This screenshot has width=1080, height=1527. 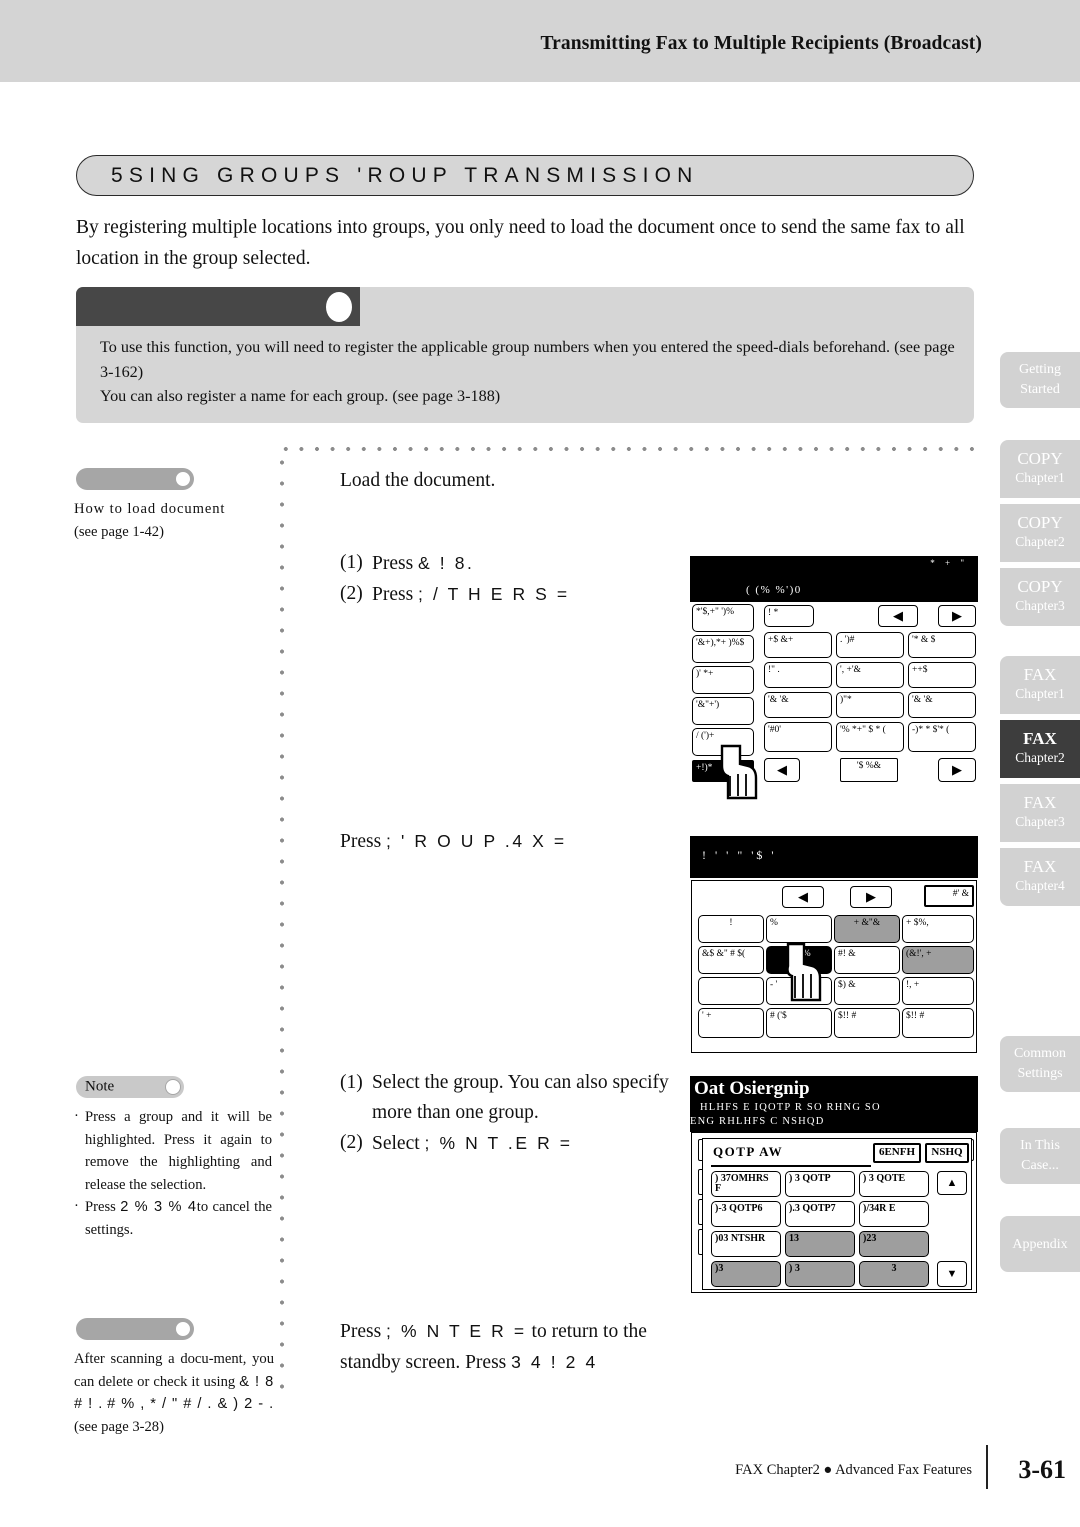 I want to click on reference-note-2-key-b: # % , * / " # / . & ) 2 - ., so click(x=190, y=1404).